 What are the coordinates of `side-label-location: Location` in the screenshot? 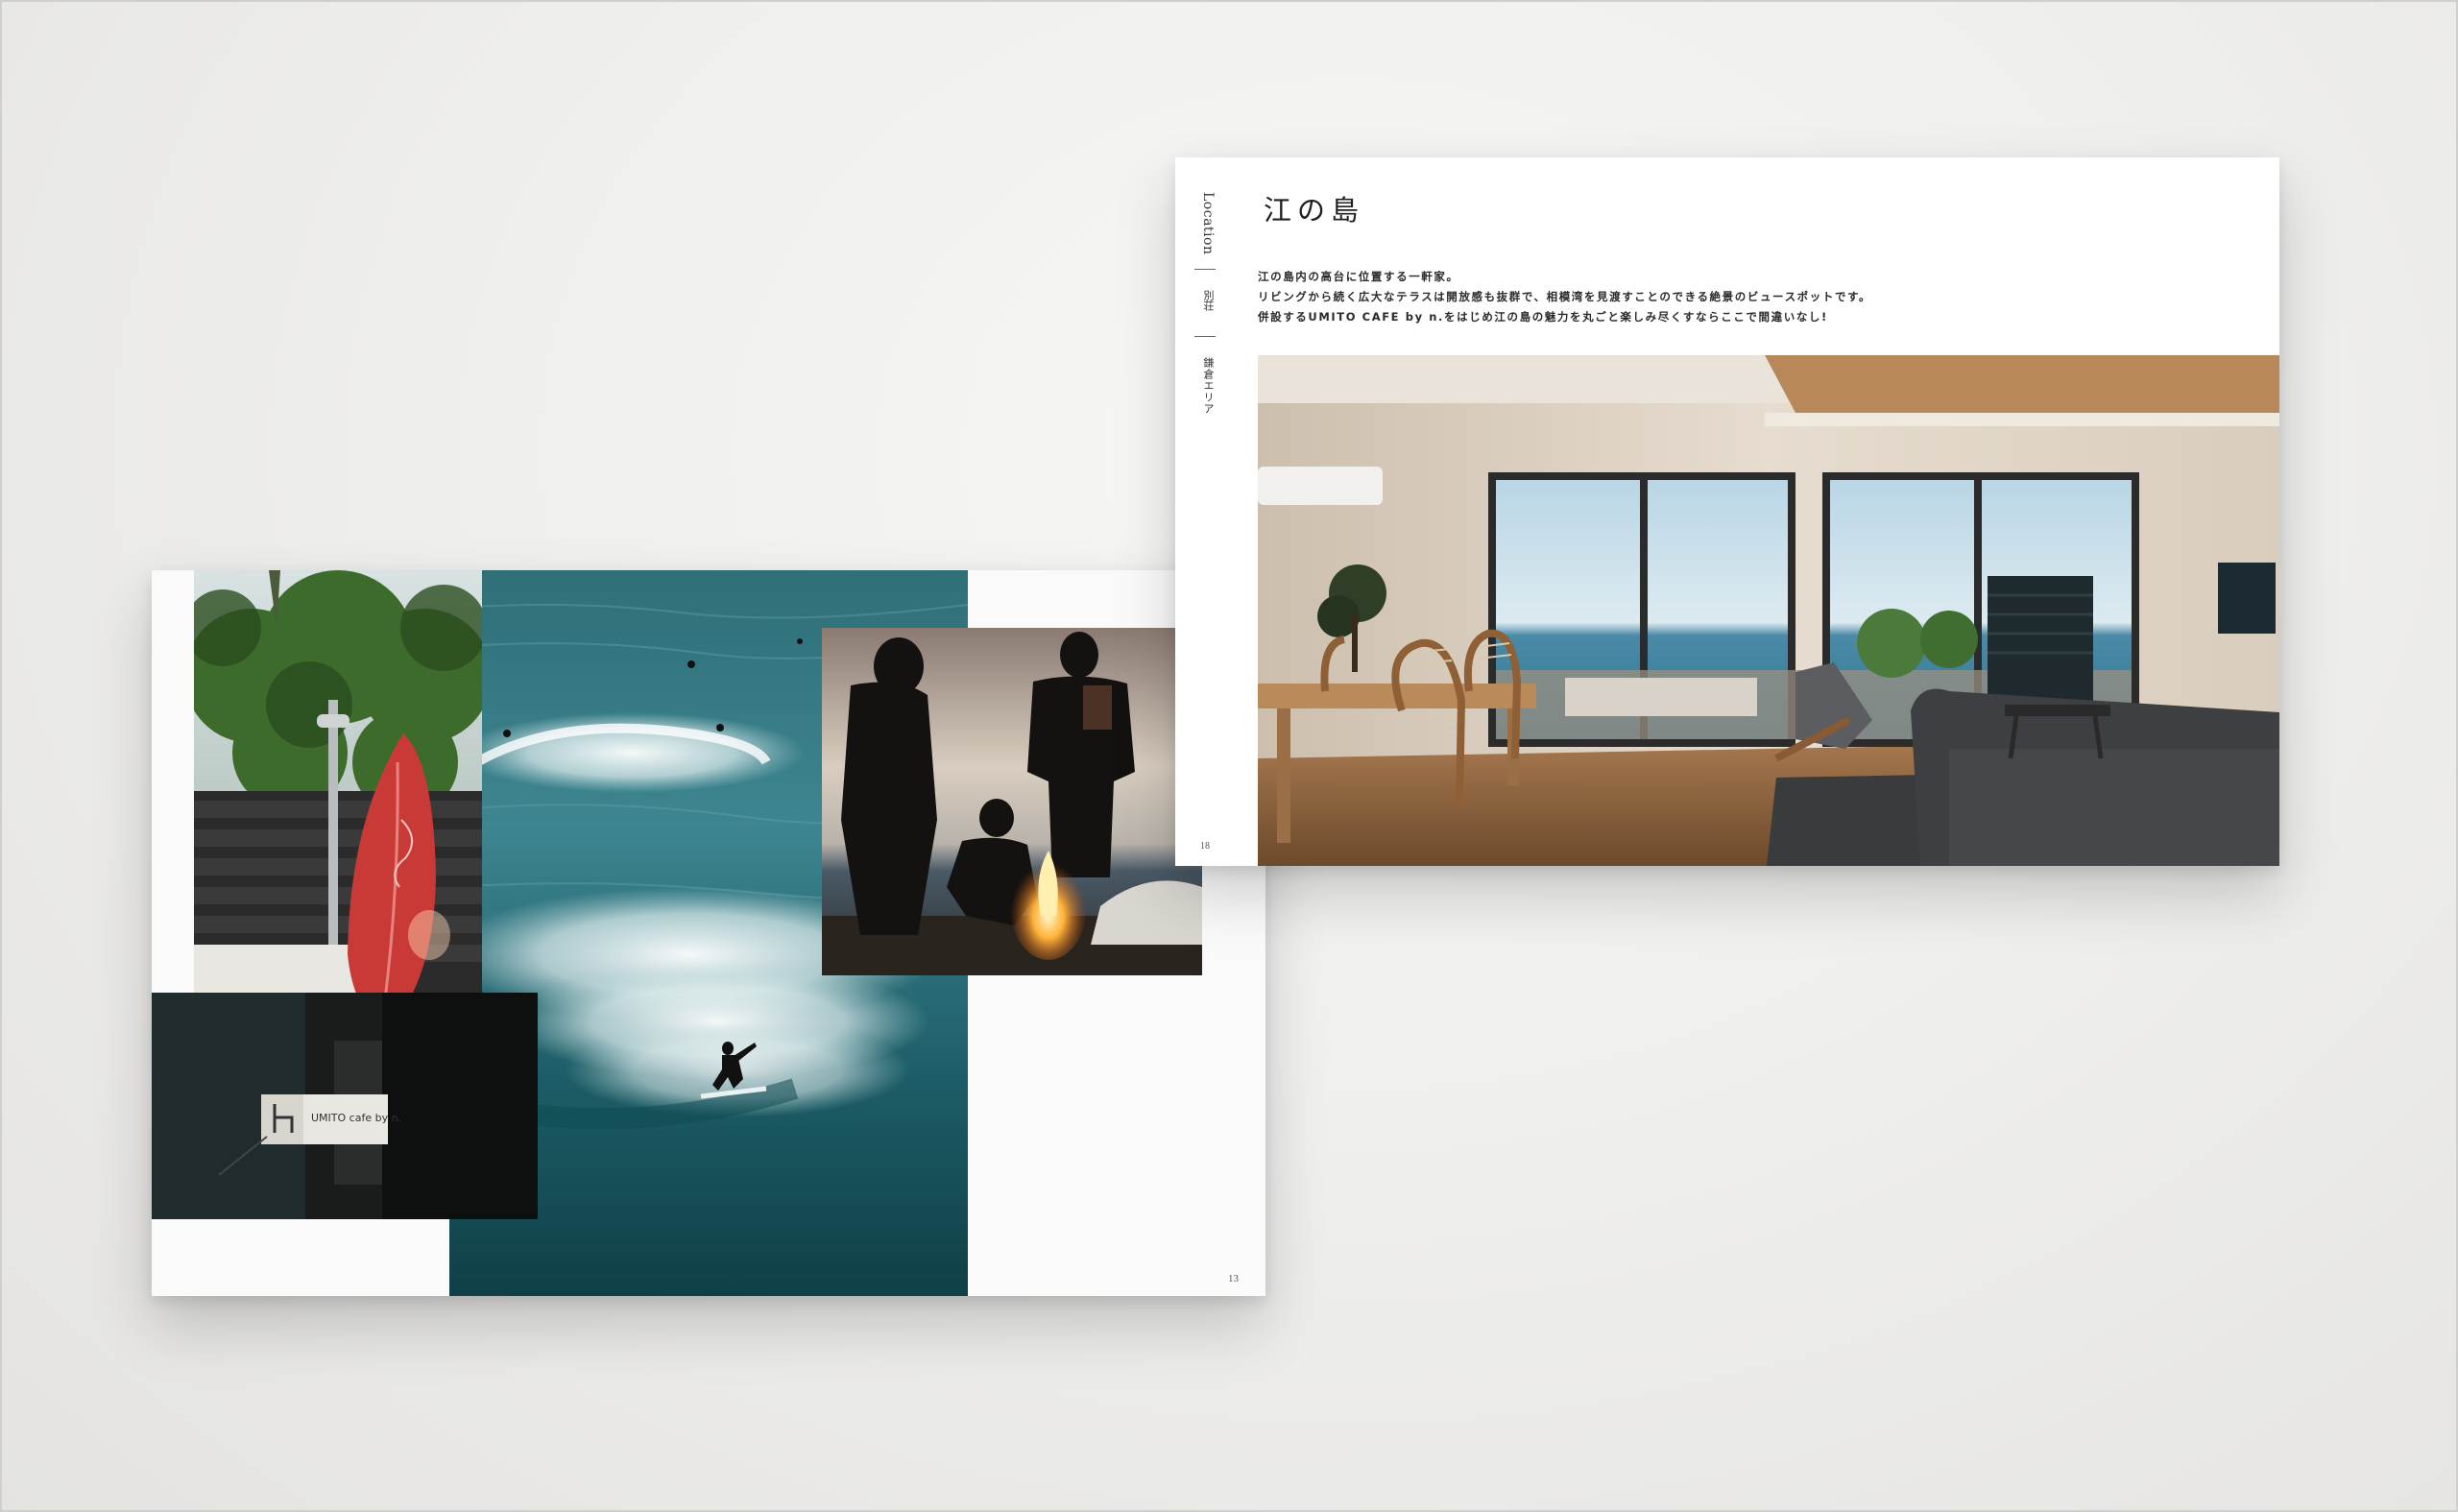 It's located at (1208, 224).